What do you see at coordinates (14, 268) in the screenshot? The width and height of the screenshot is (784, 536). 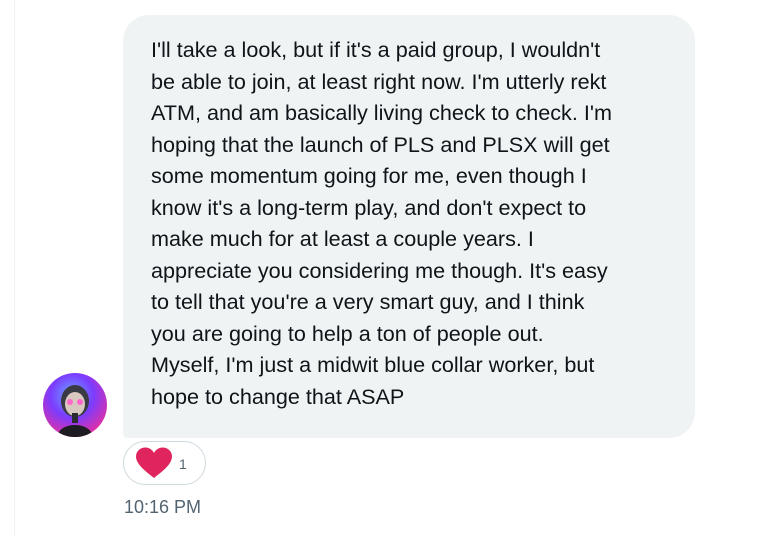 I see `conversation-divider` at bounding box center [14, 268].